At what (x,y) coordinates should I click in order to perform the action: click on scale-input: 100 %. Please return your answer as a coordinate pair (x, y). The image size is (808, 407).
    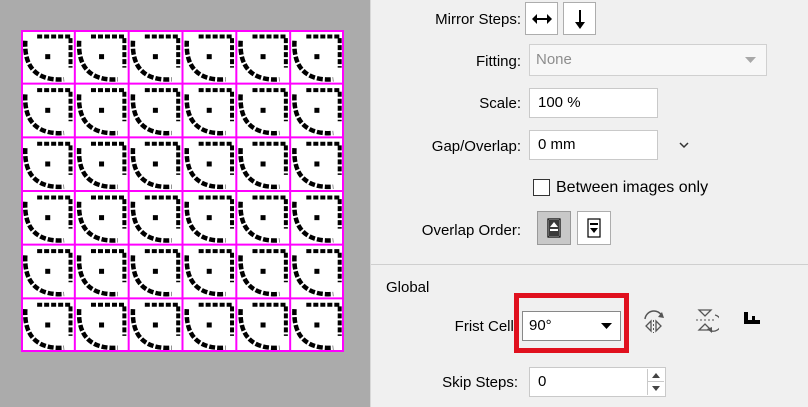
    Looking at the image, I should click on (593, 103).